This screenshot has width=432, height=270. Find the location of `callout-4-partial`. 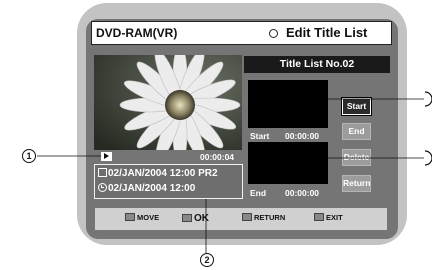

callout-4-partial is located at coordinates (428, 158).